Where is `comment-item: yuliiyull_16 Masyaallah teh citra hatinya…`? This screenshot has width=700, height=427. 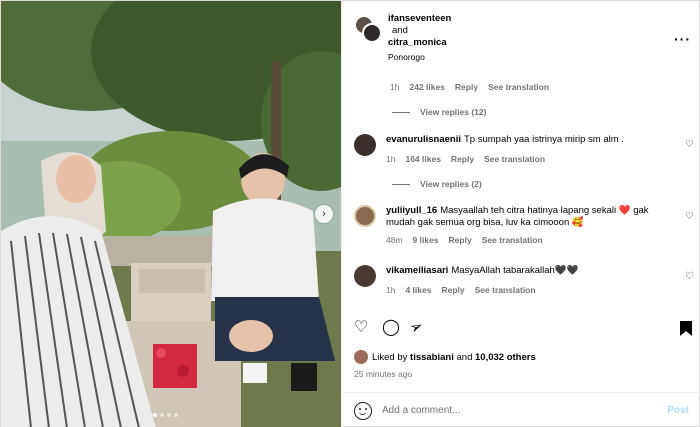 comment-item: yuliiyull_16 Masyaallah teh citra hatinya… is located at coordinates (524, 225).